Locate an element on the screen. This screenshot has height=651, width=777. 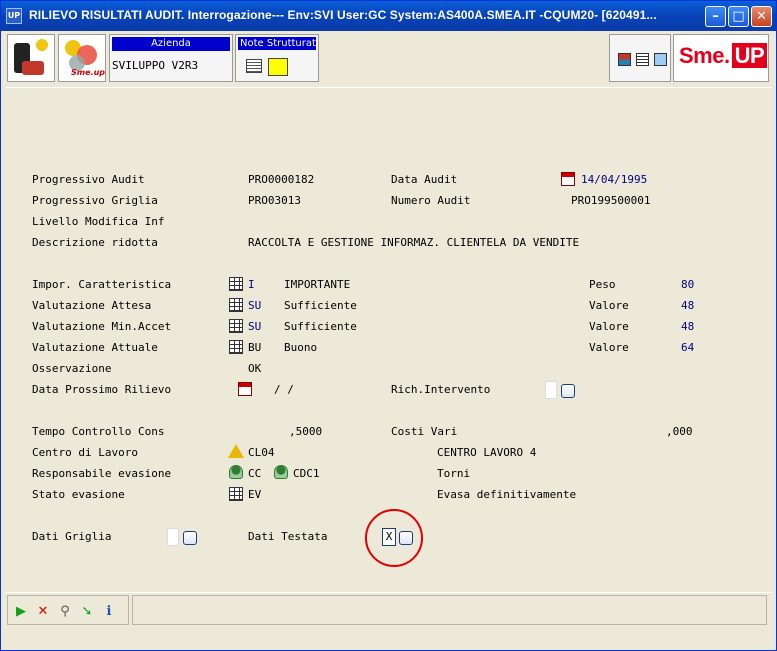
minimize-button: – is located at coordinates (715, 16).